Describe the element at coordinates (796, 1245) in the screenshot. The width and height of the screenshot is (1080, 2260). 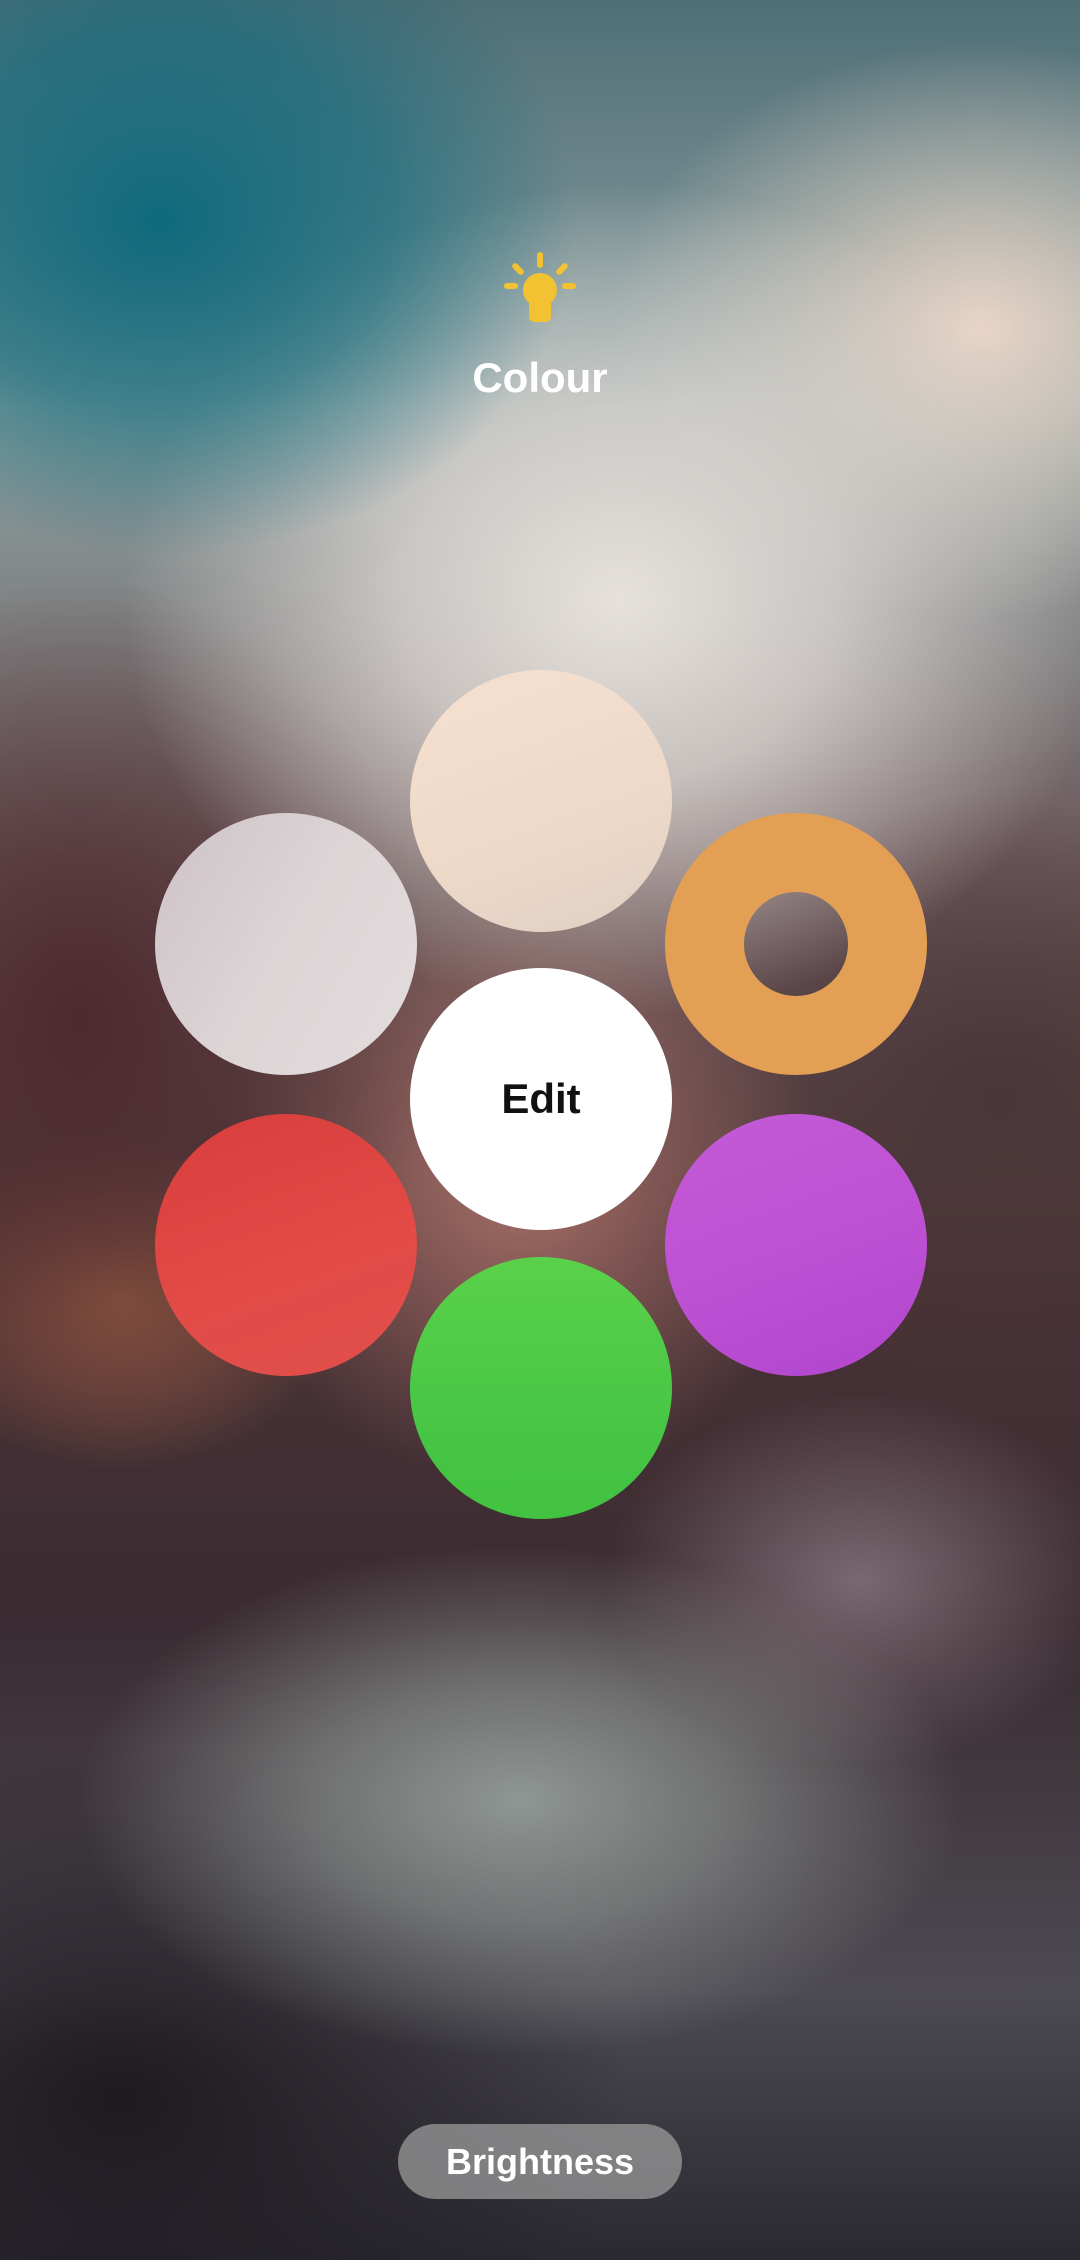
I see `color-swatch-purple` at that location.